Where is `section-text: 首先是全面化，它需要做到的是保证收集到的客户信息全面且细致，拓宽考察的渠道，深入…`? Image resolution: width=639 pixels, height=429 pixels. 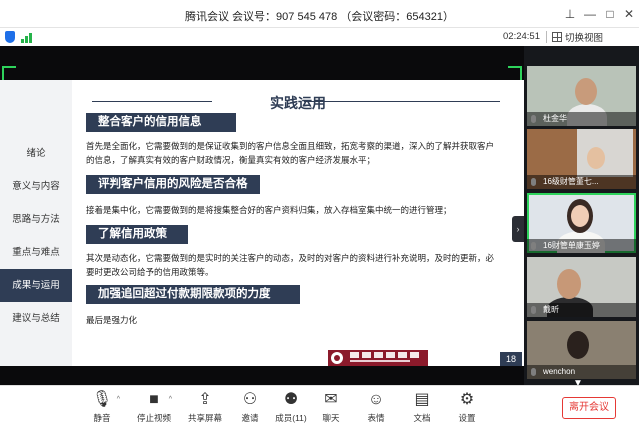
section-text: 首先是全面化，它需要做到的是保证收集到的客户信息全面且细致，拓宽考察的渠道，深入… is located at coordinates (290, 153).